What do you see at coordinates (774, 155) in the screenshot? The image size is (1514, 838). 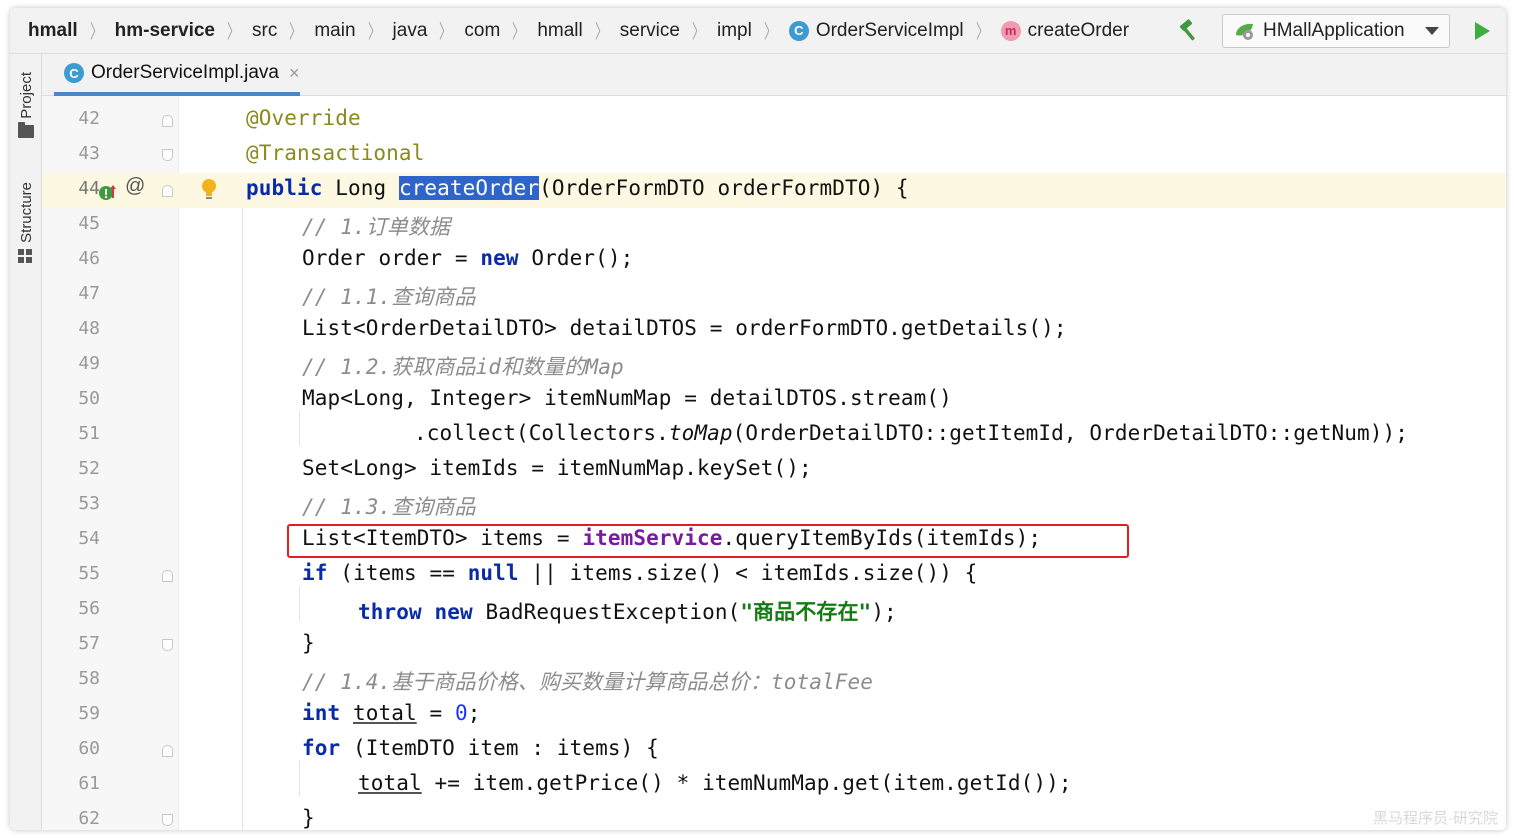 I see `code-line: 43 @Transactional` at bounding box center [774, 155].